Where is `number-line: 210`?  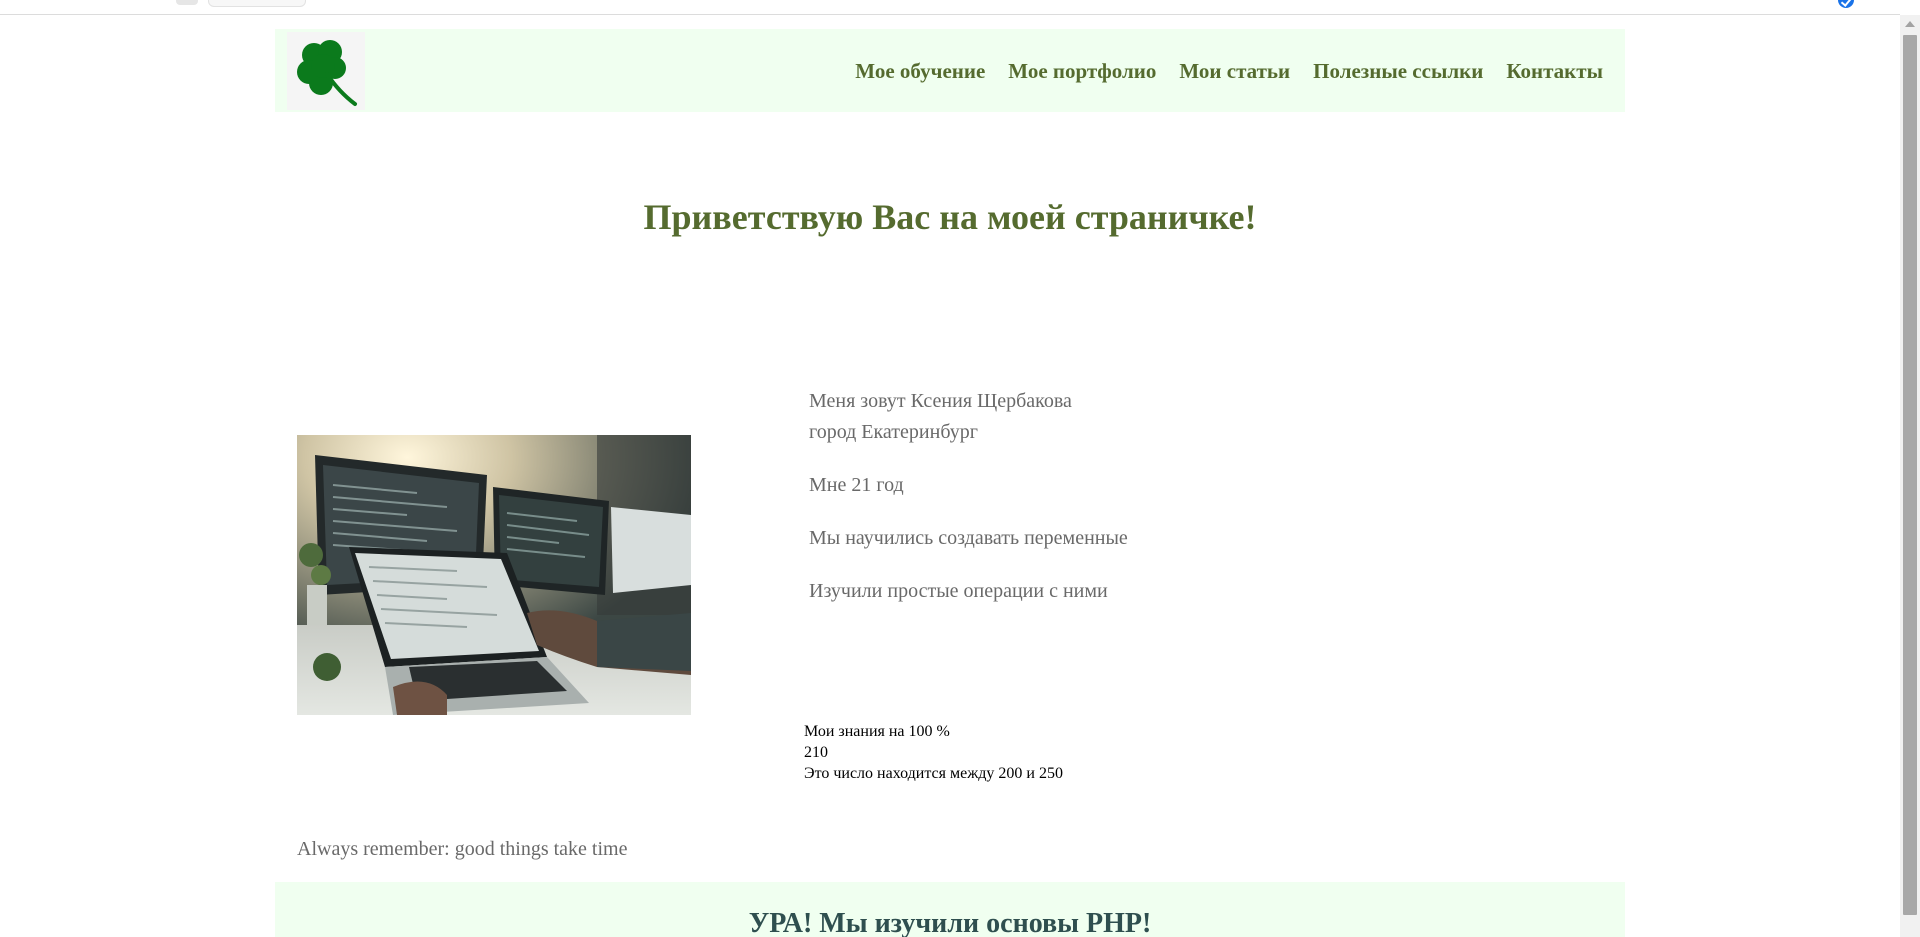 number-line: 210 is located at coordinates (816, 752).